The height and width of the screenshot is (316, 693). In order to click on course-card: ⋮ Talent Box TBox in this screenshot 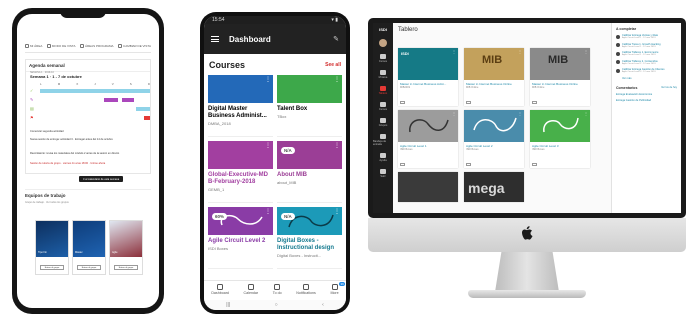, I will do `click(309, 106)`.